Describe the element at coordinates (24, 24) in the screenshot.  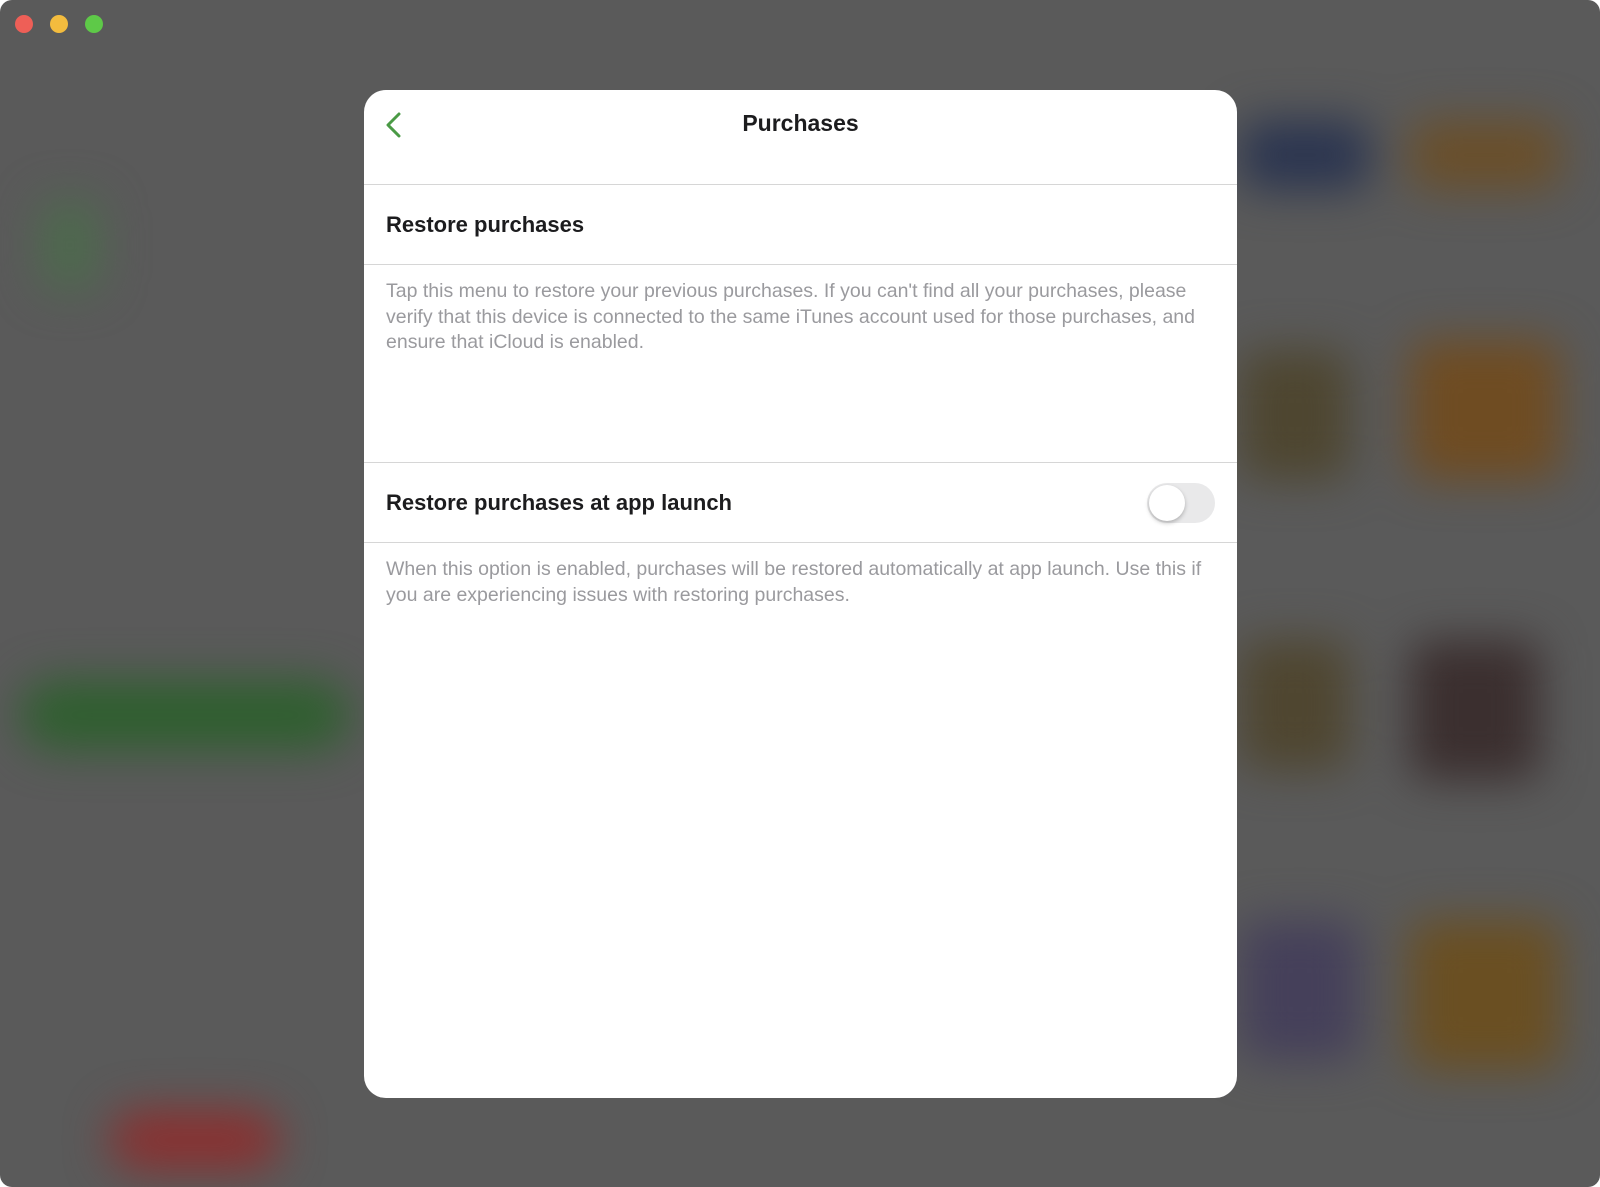
I see `window-close-button` at that location.